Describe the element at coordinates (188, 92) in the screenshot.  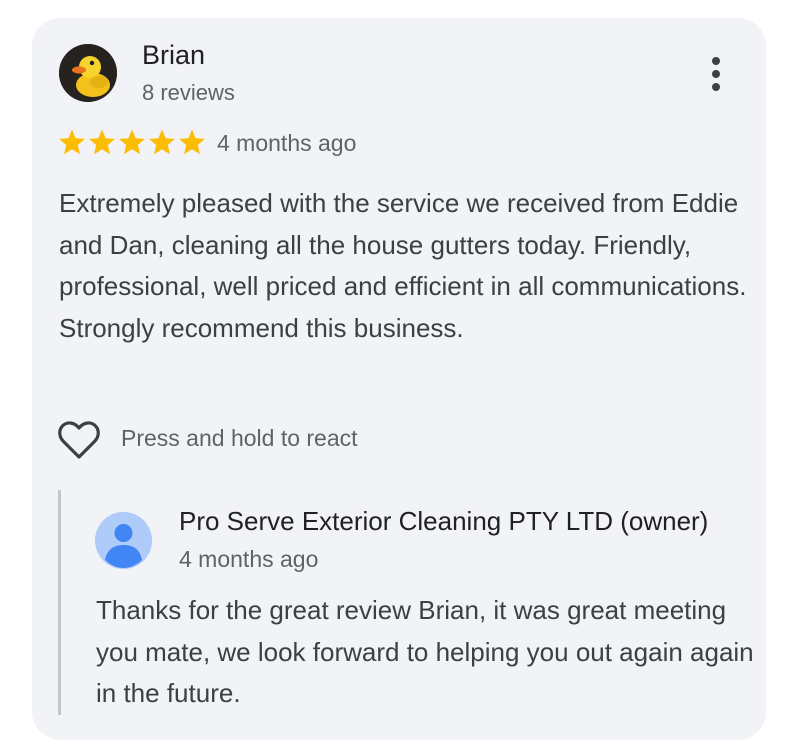
I see `reviewer-review-count: 8 reviews` at that location.